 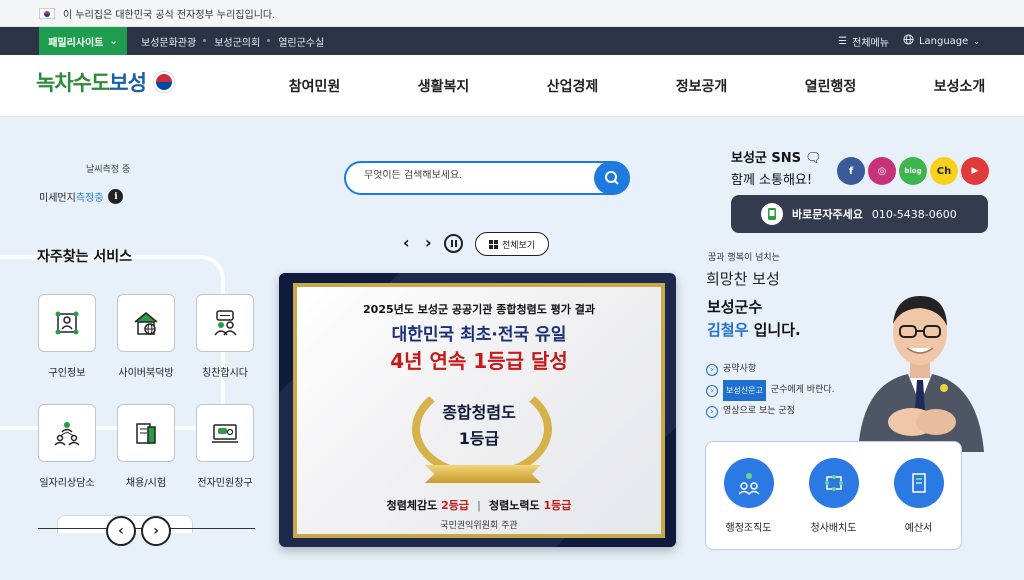 I want to click on sns-title-line1: 보성군 SNS, so click(x=766, y=158).